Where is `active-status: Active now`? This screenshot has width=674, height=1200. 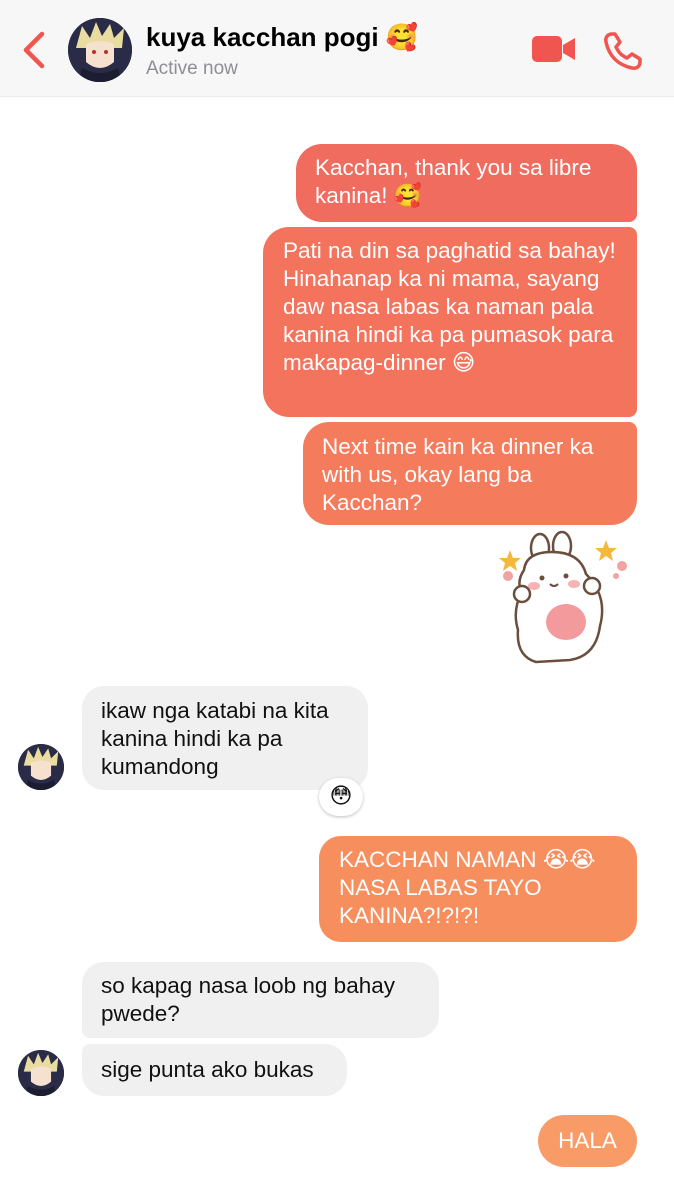 active-status: Active now is located at coordinates (192, 68).